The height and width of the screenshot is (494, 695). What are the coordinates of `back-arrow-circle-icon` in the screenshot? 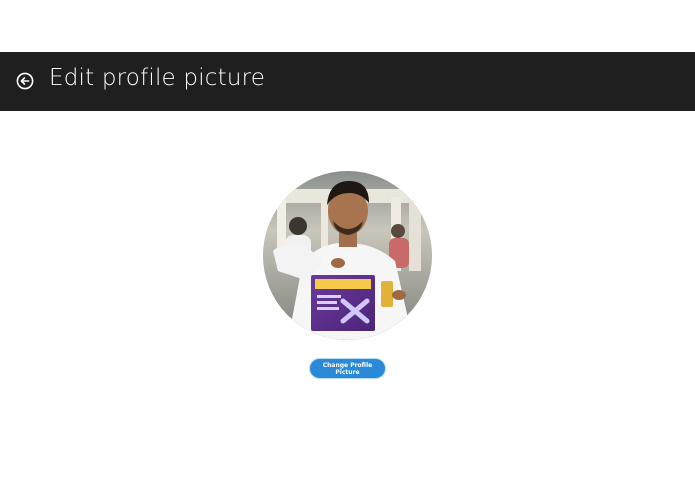 It's located at (25, 81).